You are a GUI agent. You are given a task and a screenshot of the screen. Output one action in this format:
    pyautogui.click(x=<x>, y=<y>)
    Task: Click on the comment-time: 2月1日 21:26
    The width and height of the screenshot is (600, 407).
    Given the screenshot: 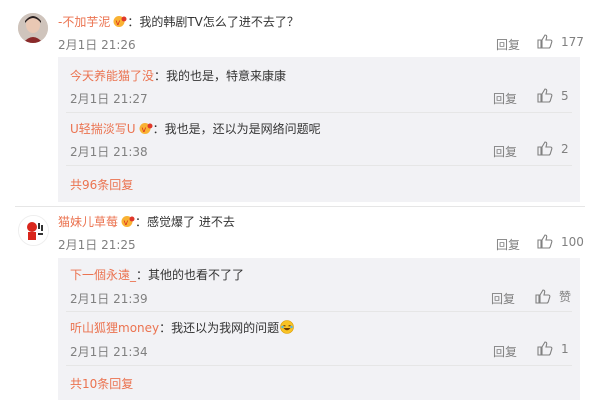 What is the action you would take?
    pyautogui.click(x=97, y=45)
    